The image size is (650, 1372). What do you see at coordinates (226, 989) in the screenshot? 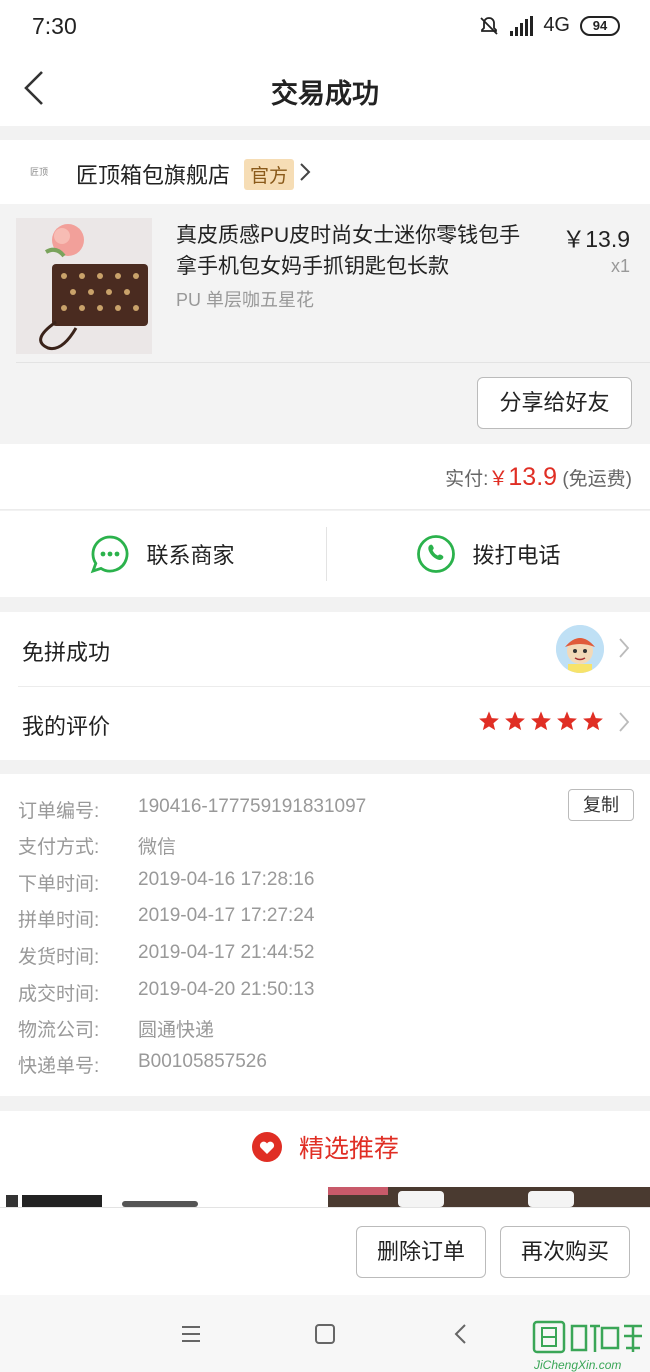
I see `info-value: 2019-04-20 21:50:13` at bounding box center [226, 989].